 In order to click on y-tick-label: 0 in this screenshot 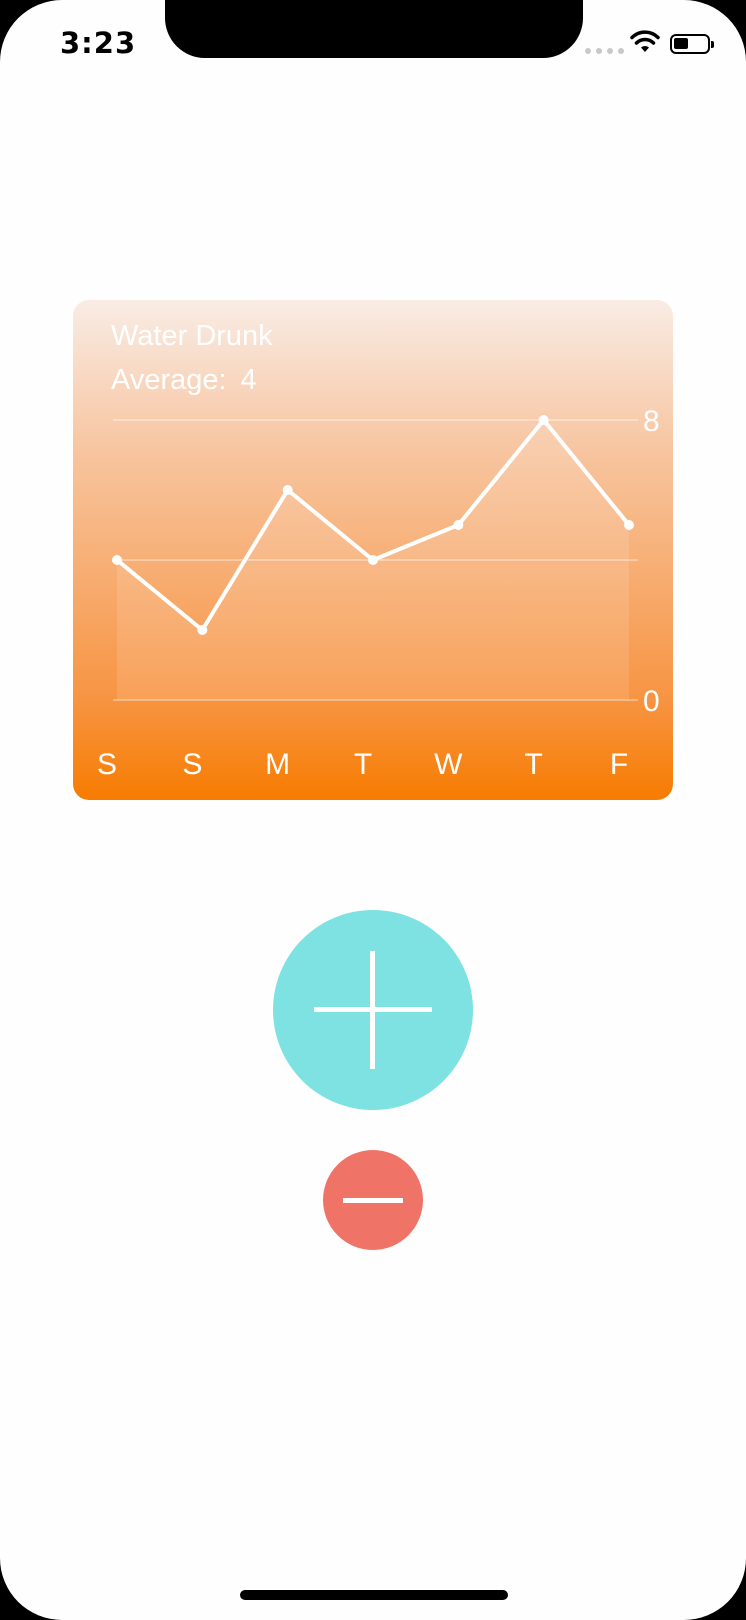, I will do `click(651, 701)`.